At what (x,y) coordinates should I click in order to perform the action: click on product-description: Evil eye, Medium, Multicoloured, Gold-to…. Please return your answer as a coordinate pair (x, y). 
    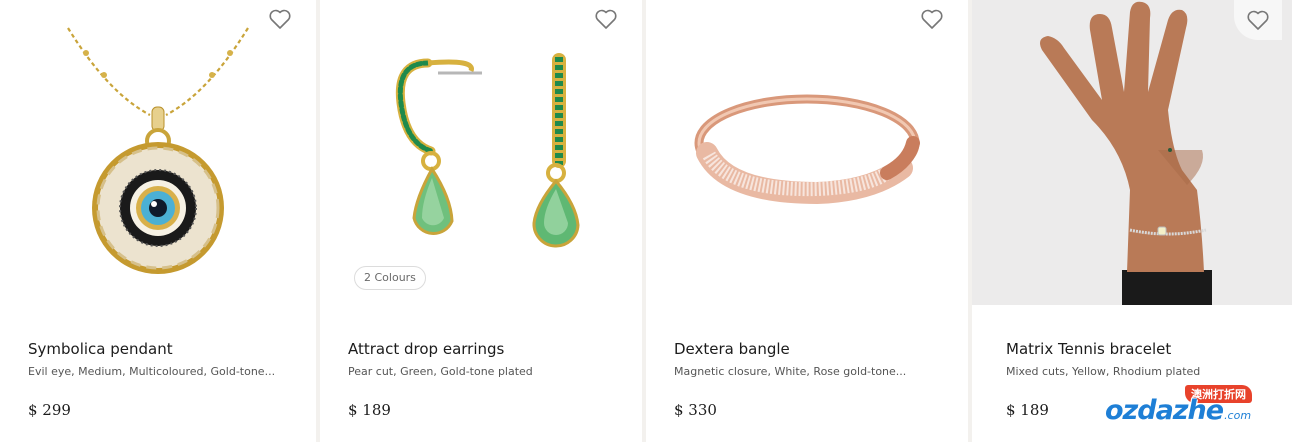
    Looking at the image, I should click on (152, 371).